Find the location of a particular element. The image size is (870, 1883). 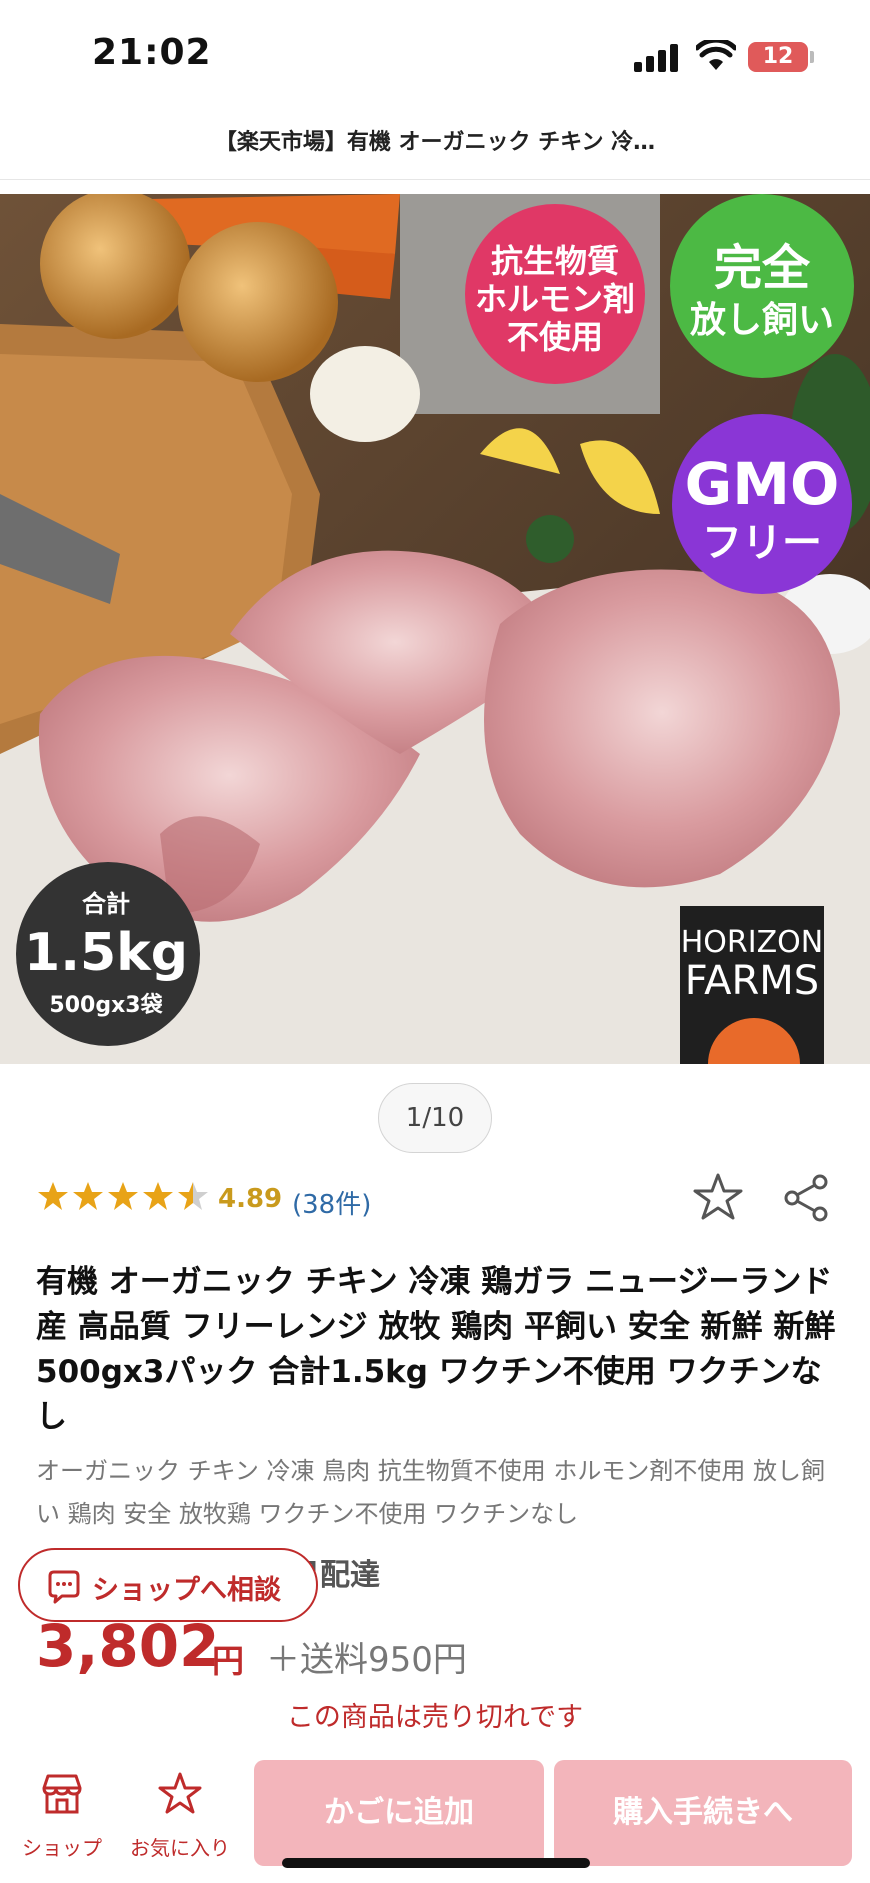

price-unit: 円 is located at coordinates (228, 1661).